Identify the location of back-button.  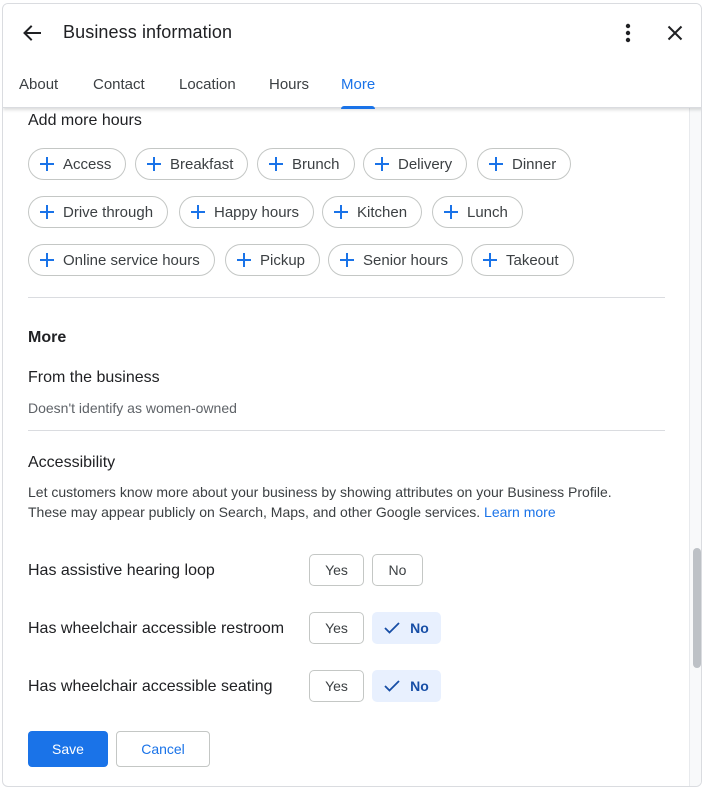
(32, 33).